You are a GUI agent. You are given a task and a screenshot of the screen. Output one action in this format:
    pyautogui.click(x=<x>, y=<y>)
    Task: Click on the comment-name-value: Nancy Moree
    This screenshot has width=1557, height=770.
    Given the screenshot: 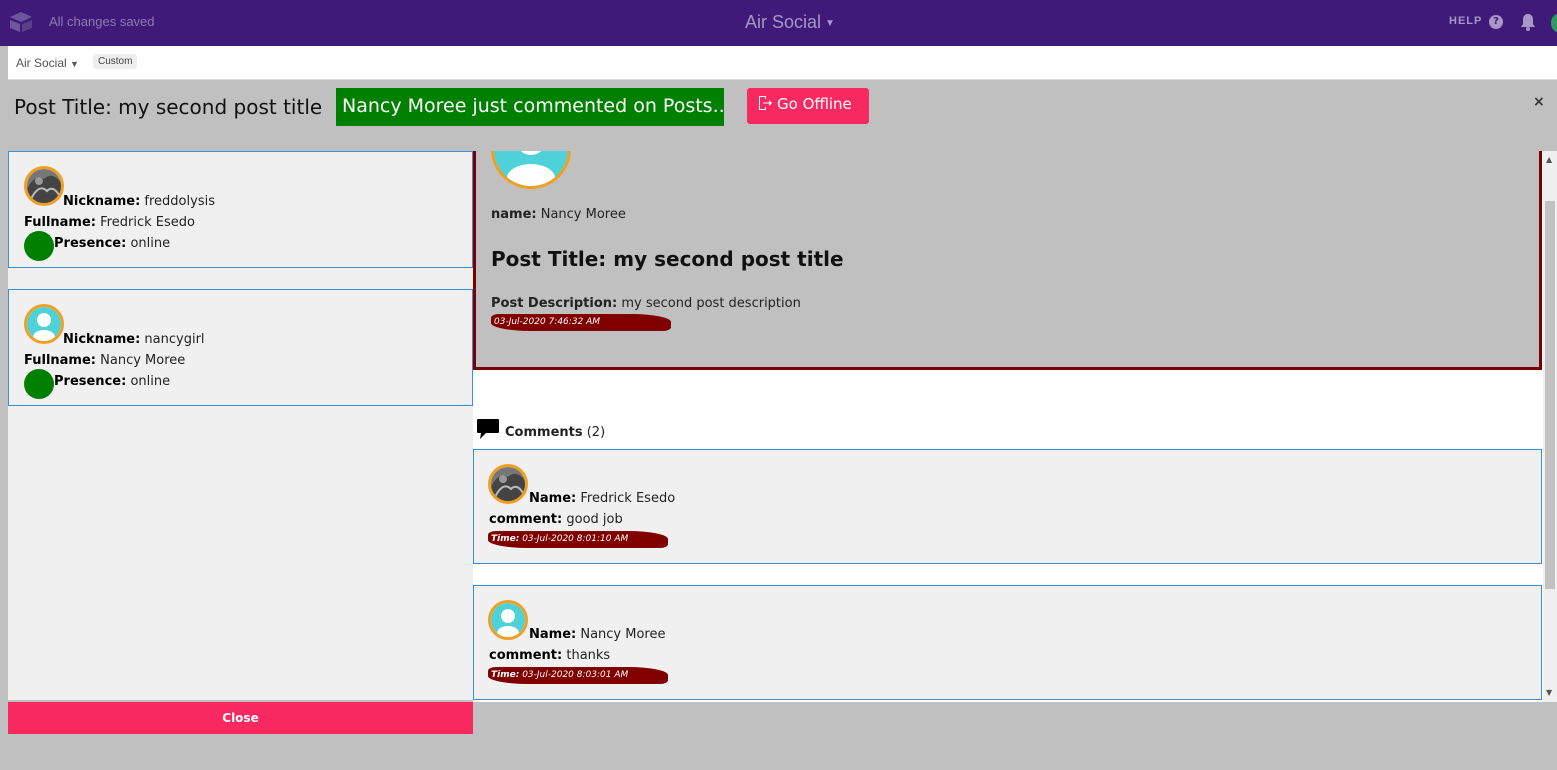 What is the action you would take?
    pyautogui.click(x=623, y=634)
    